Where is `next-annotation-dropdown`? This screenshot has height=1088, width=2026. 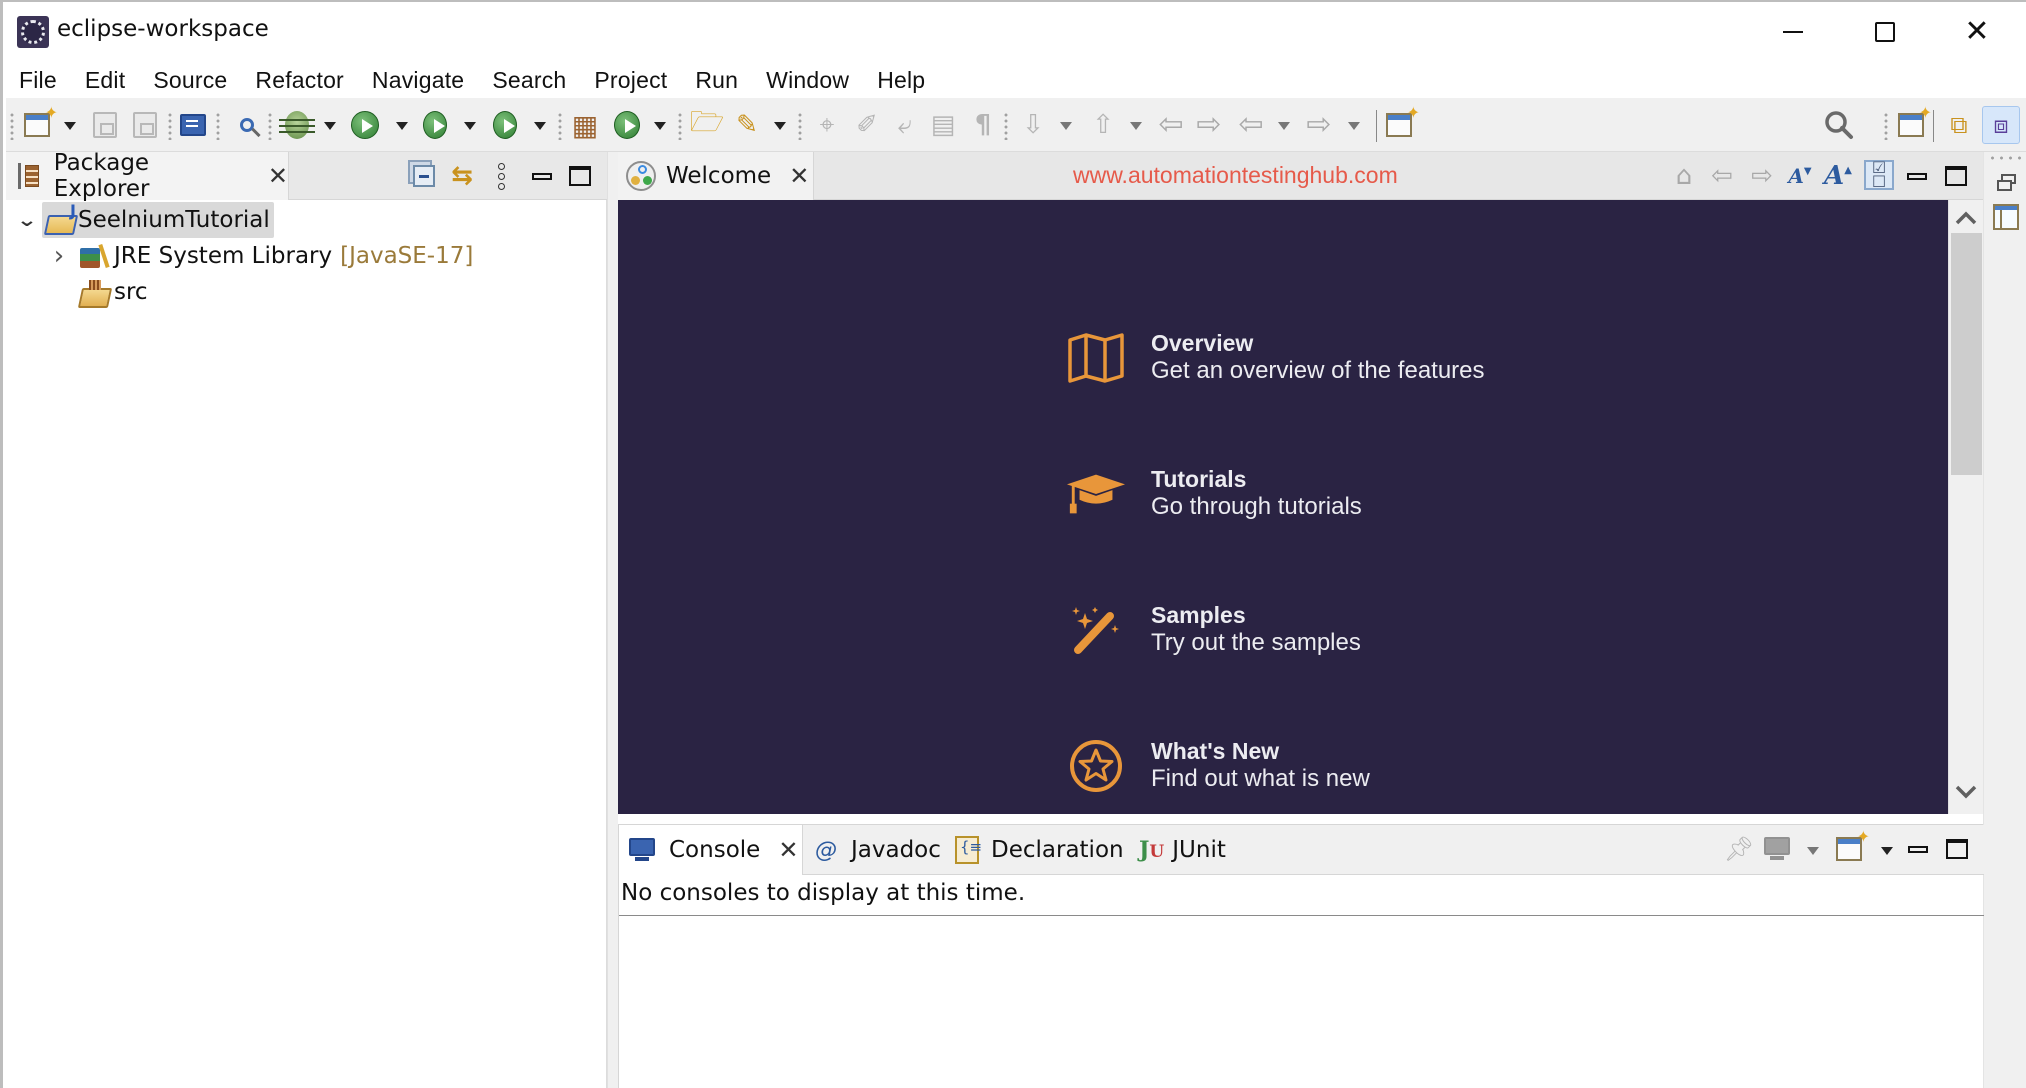
next-annotation-dropdown is located at coordinates (1066, 126).